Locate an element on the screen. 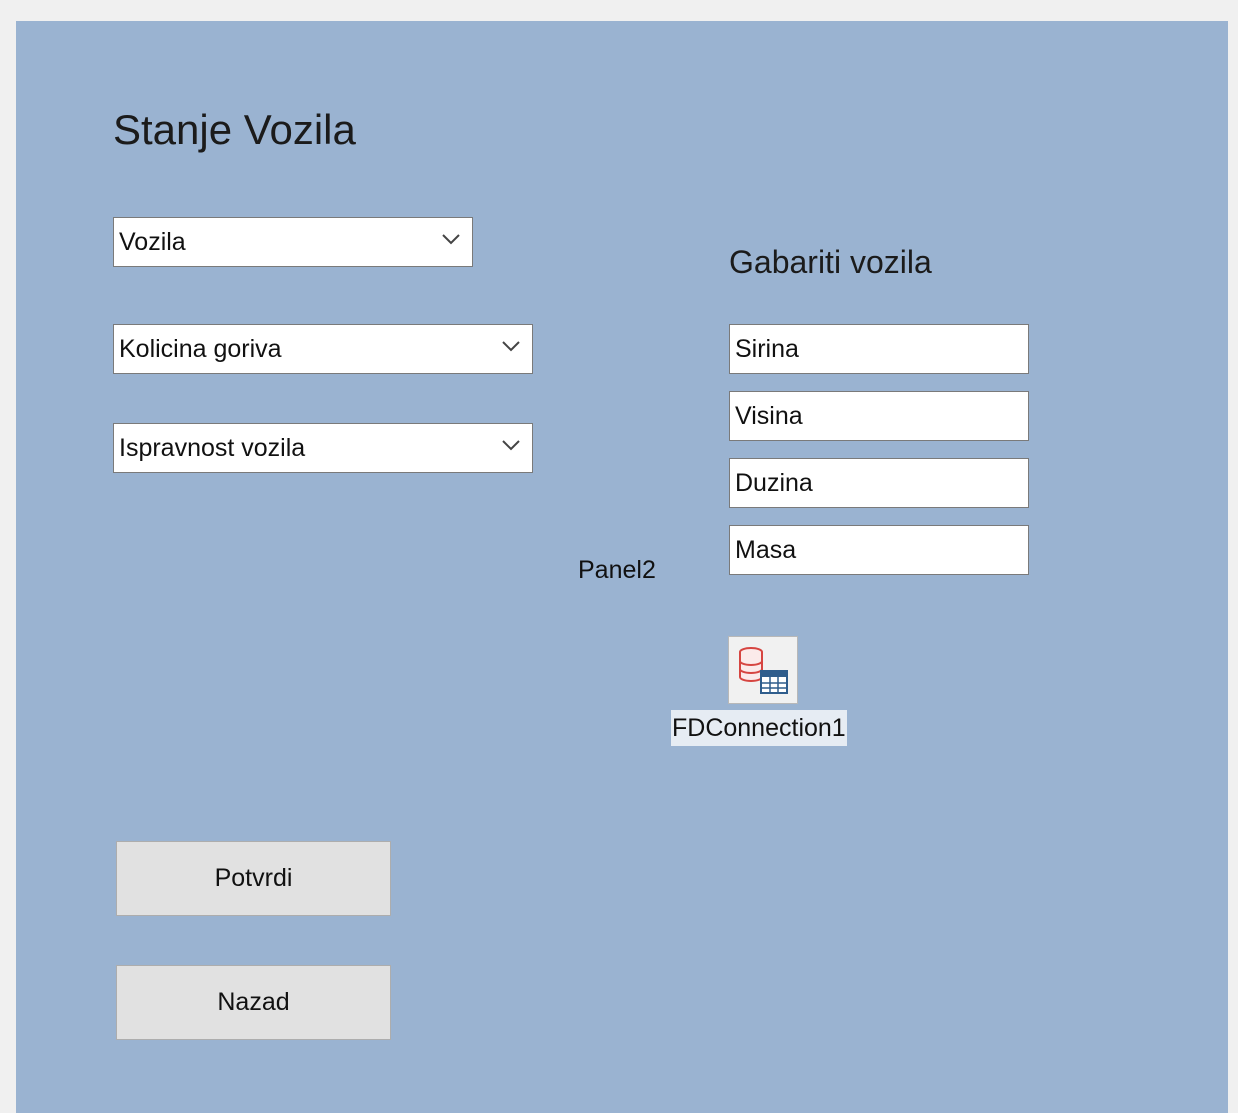  confirm-button: Potvrdi is located at coordinates (253, 878).